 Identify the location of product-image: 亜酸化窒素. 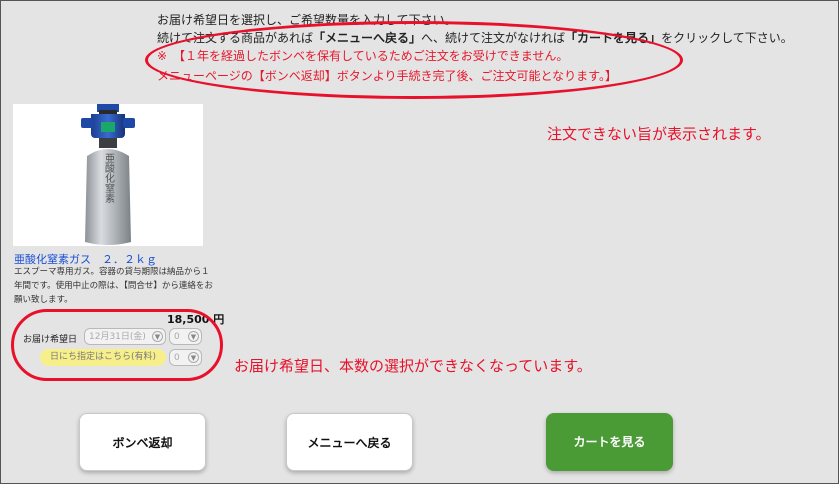
(108, 175).